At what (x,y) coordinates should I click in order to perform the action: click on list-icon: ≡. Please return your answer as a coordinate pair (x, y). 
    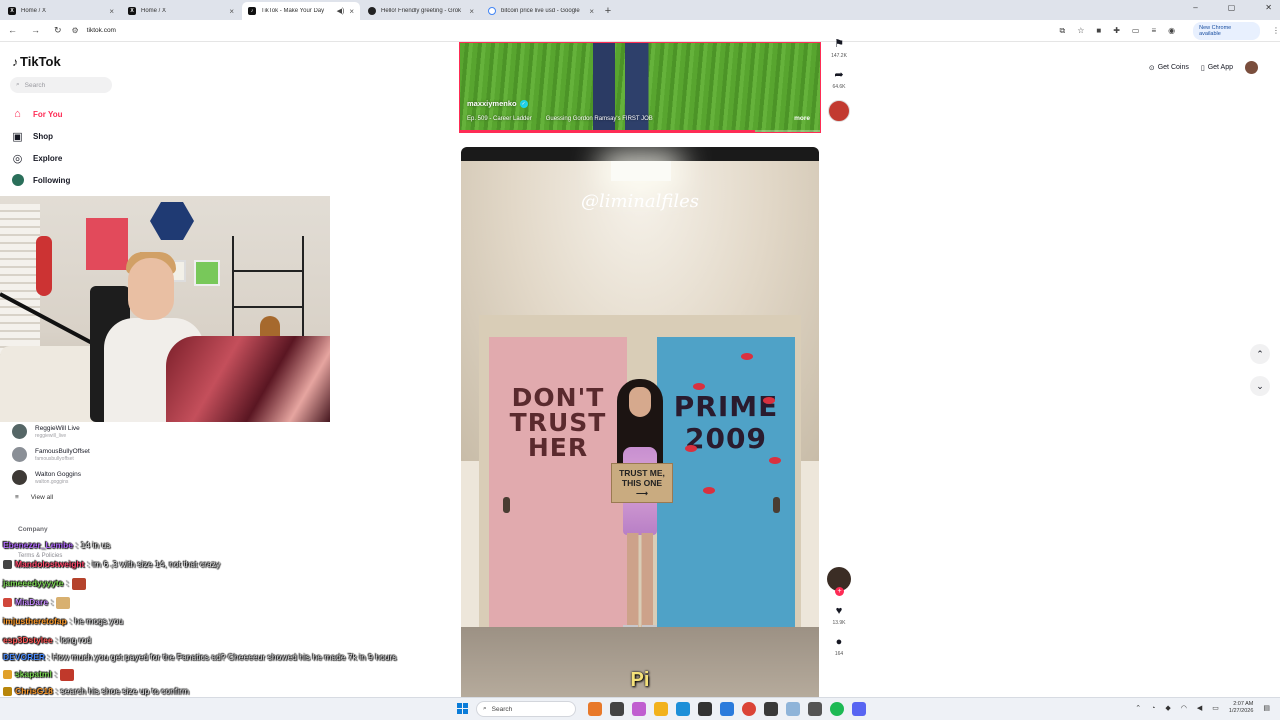
    Looking at the image, I should click on (17, 497).